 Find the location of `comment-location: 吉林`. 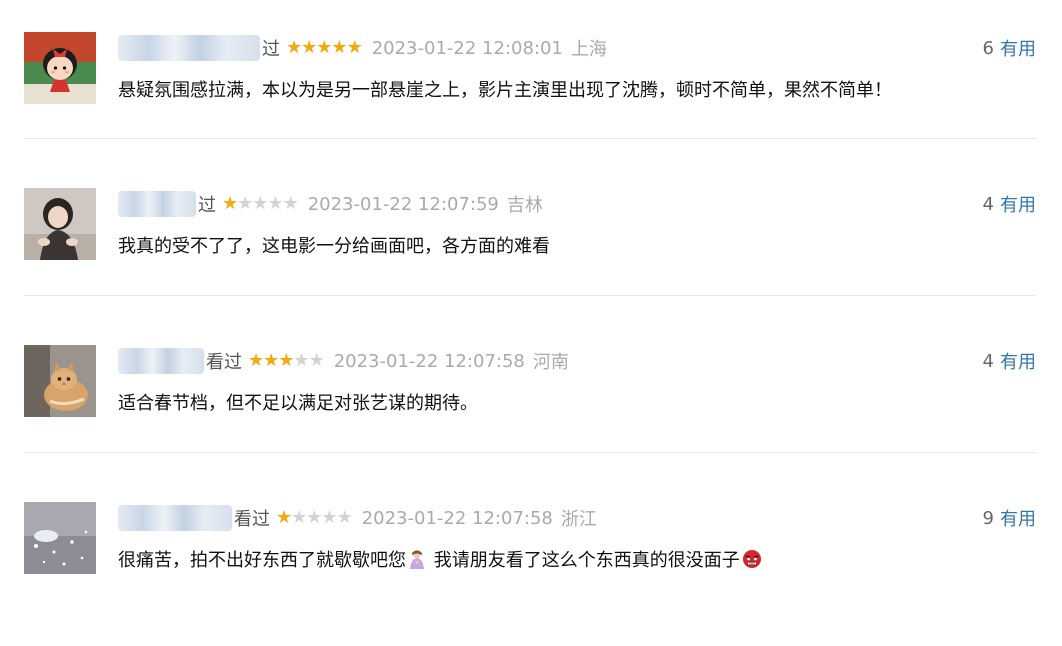

comment-location: 吉林 is located at coordinates (524, 205).